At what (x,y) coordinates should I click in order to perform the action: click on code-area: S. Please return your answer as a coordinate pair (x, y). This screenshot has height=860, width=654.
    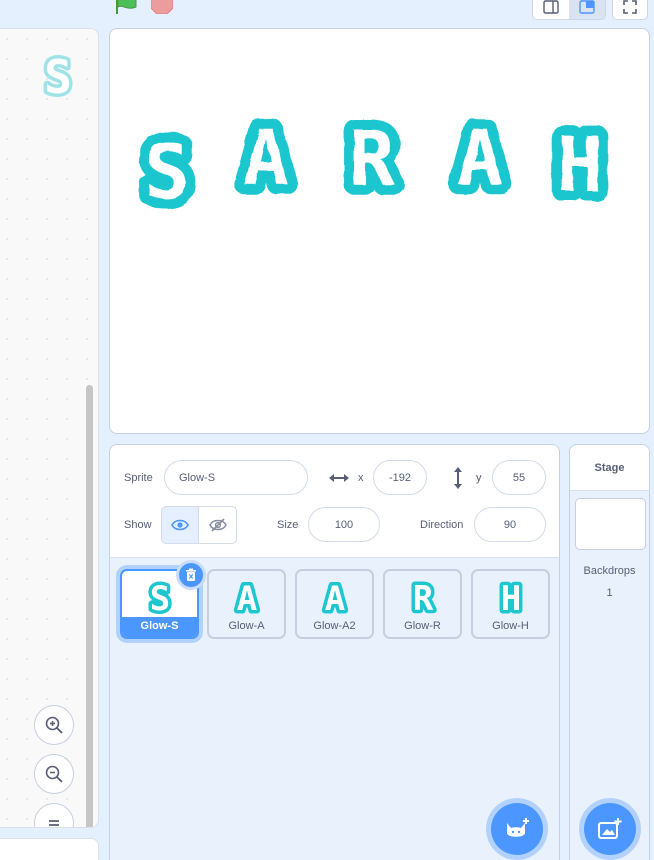
    Looking at the image, I should click on (49, 428).